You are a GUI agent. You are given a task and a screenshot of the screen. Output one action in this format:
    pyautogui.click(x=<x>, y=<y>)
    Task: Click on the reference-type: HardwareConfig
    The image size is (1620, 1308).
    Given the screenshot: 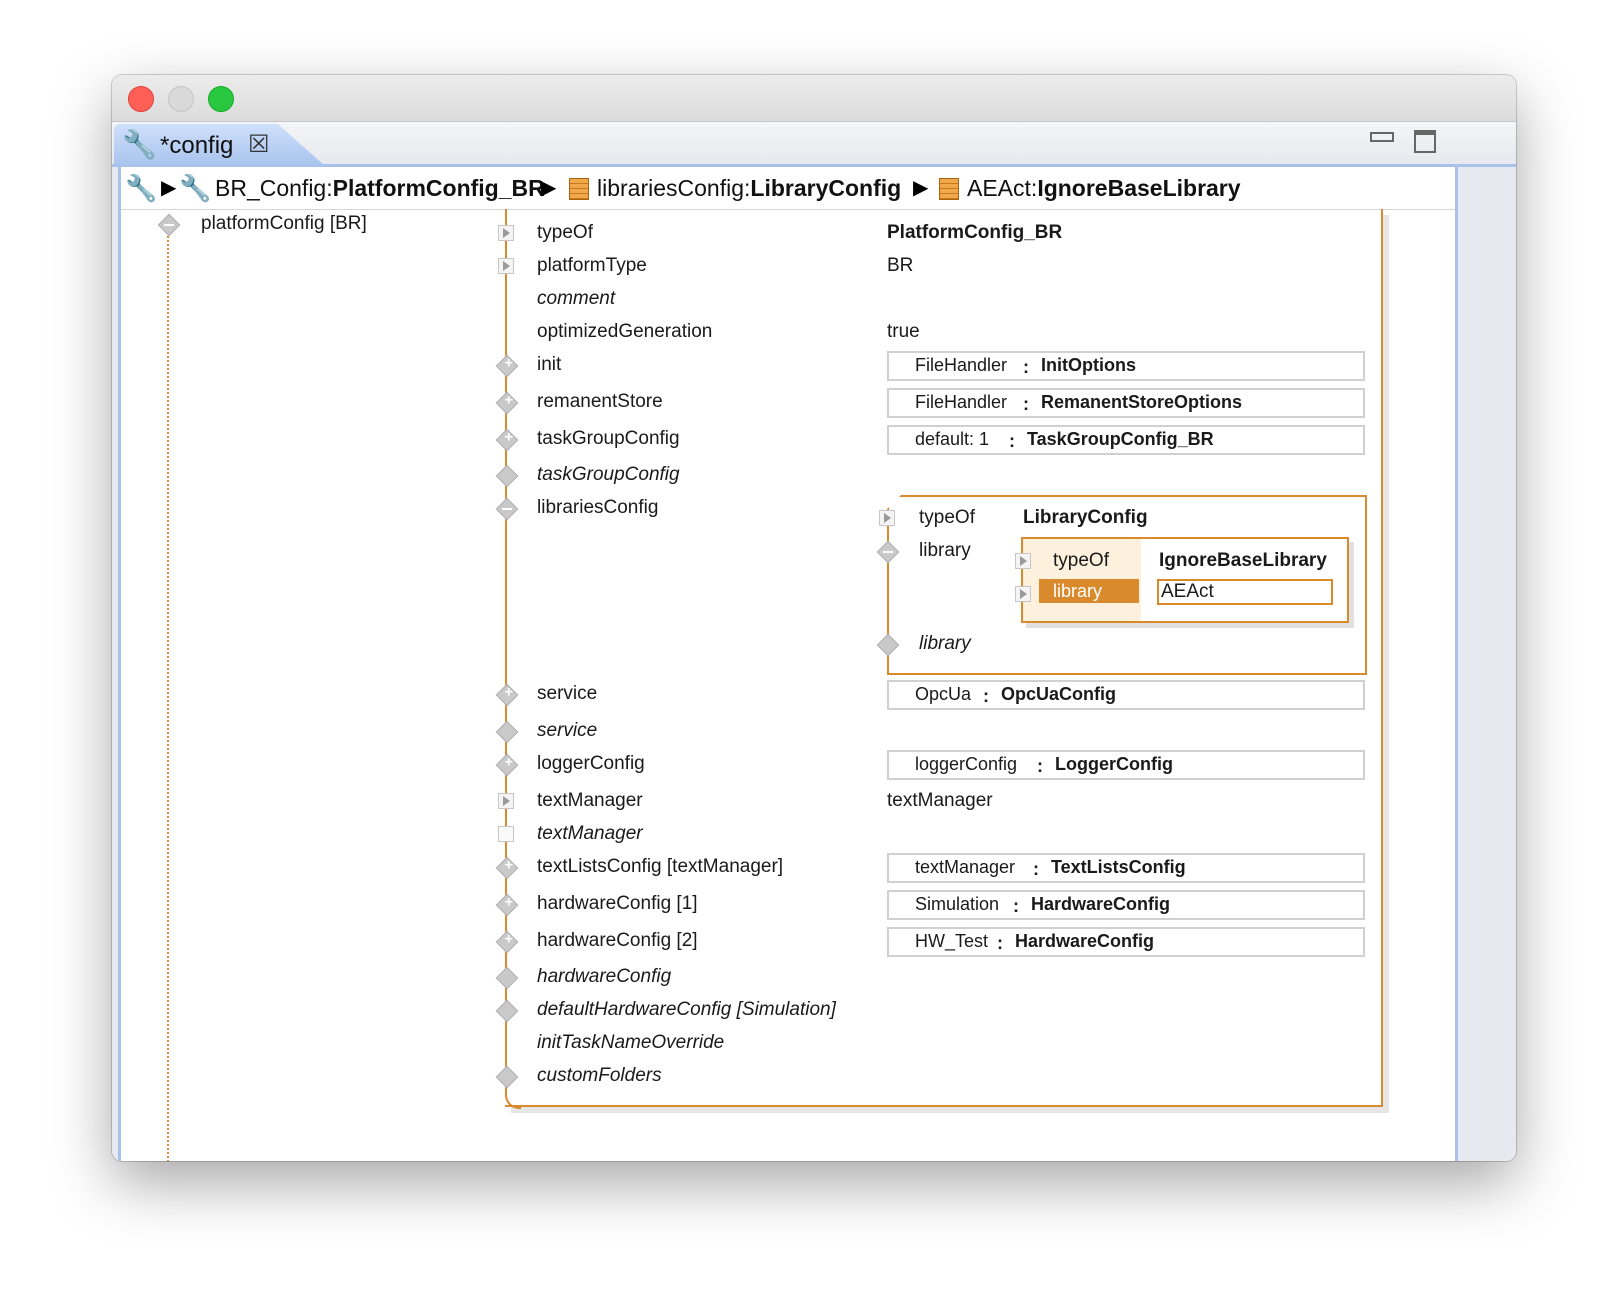 What is the action you would take?
    pyautogui.click(x=1101, y=904)
    